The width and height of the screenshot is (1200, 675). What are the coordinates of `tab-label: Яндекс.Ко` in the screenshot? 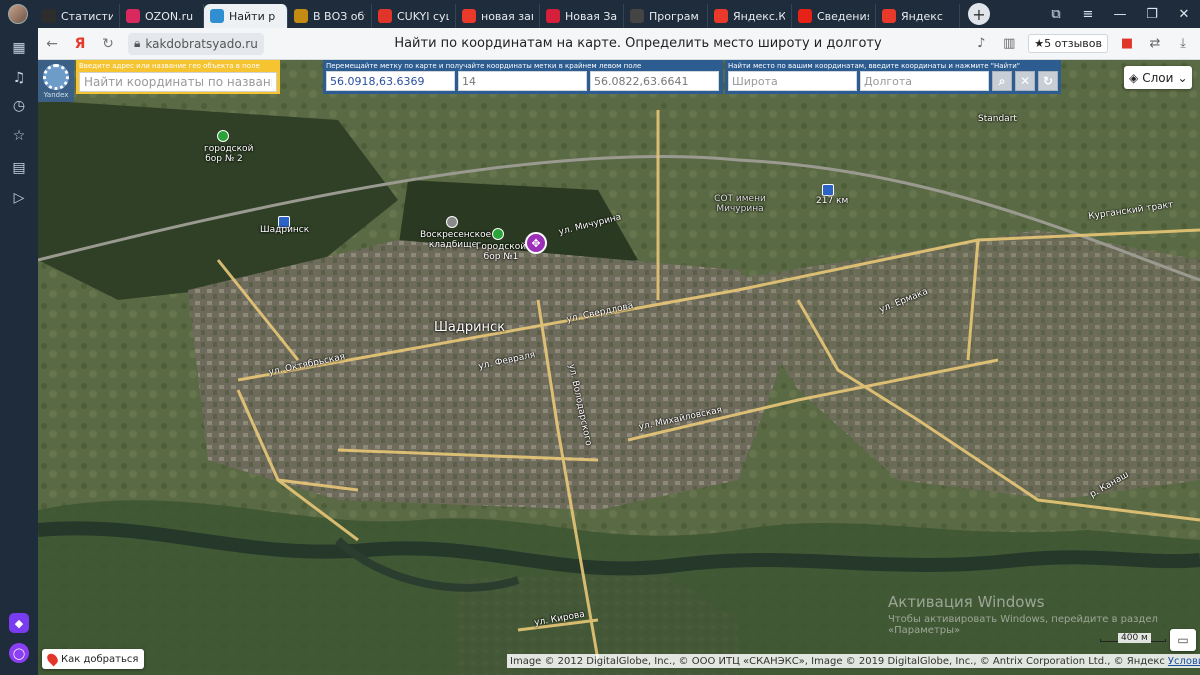 It's located at (759, 16).